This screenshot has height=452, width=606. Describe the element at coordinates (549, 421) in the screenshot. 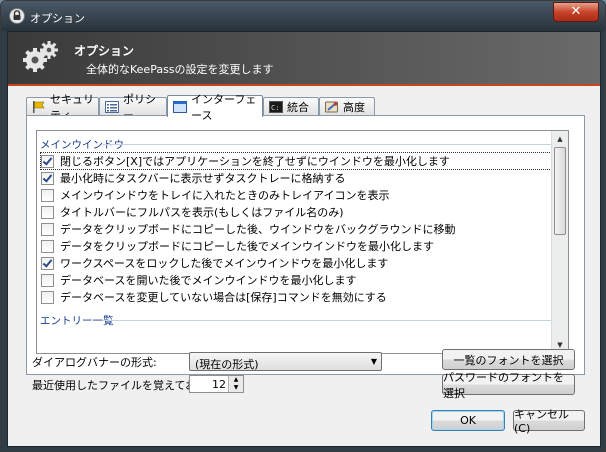

I see `cancel-button: キャンセル(C)` at that location.